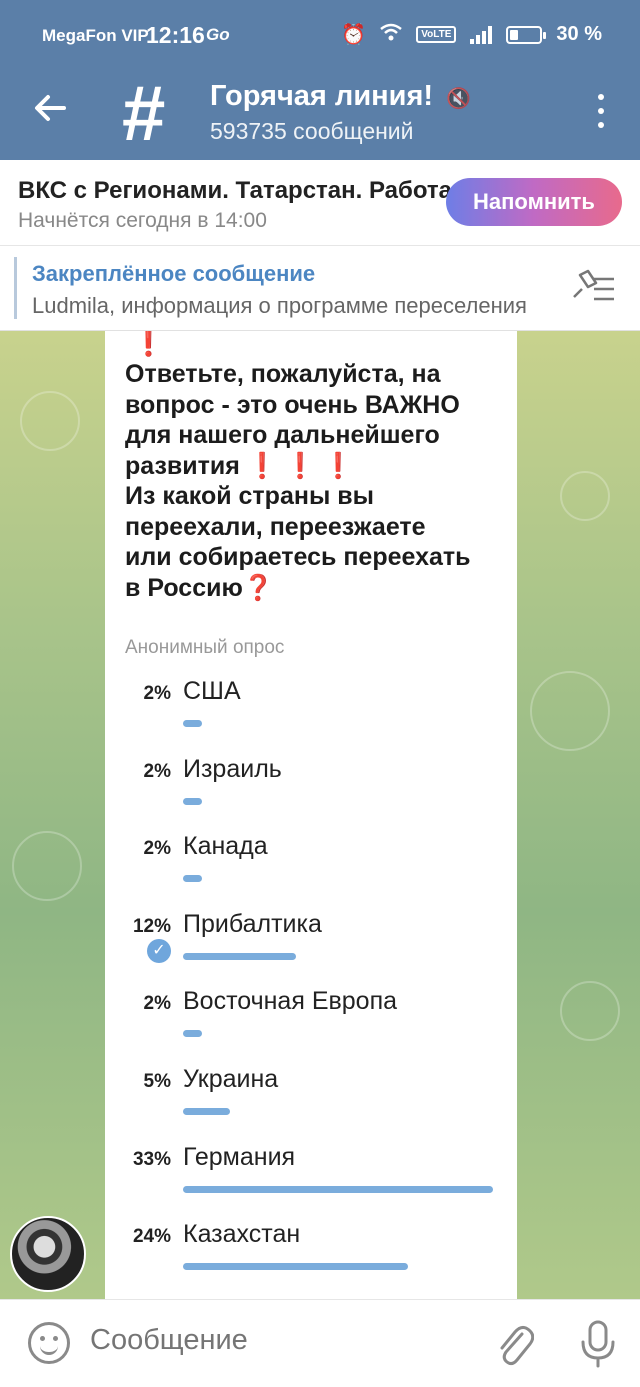 The width and height of the screenshot is (640, 1387). Describe the element at coordinates (594, 287) in the screenshot. I see `pin-list-icon` at that location.